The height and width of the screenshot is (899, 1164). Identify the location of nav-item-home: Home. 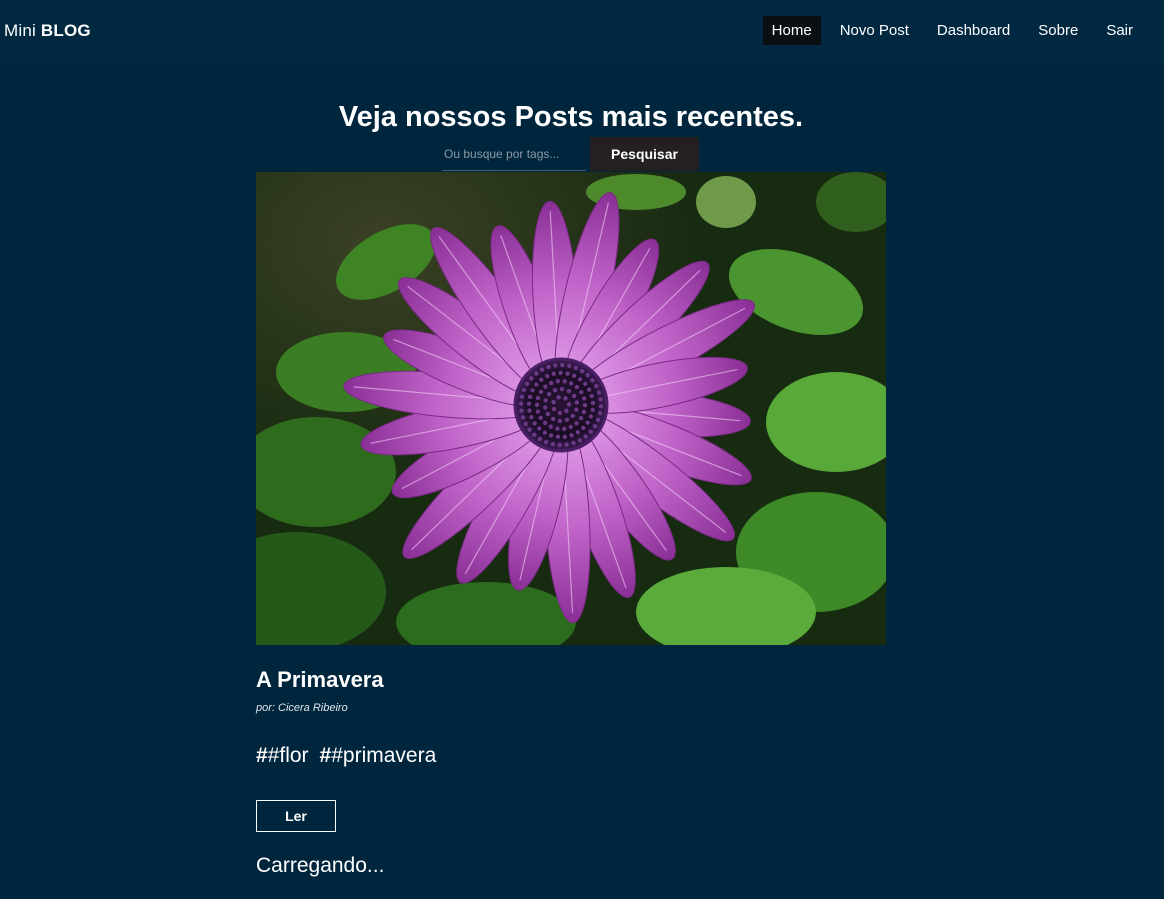
(791, 30).